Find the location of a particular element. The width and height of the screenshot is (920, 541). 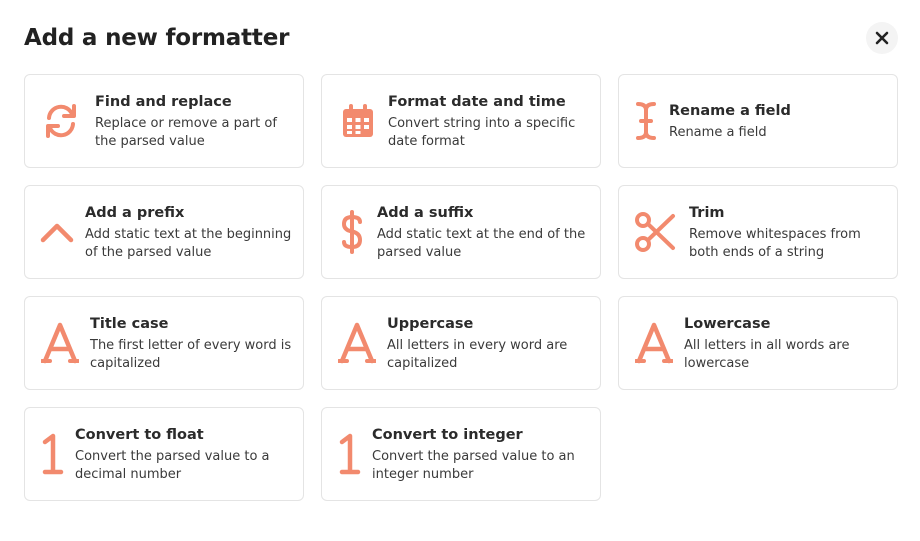

card-title: Trim is located at coordinates (707, 213).